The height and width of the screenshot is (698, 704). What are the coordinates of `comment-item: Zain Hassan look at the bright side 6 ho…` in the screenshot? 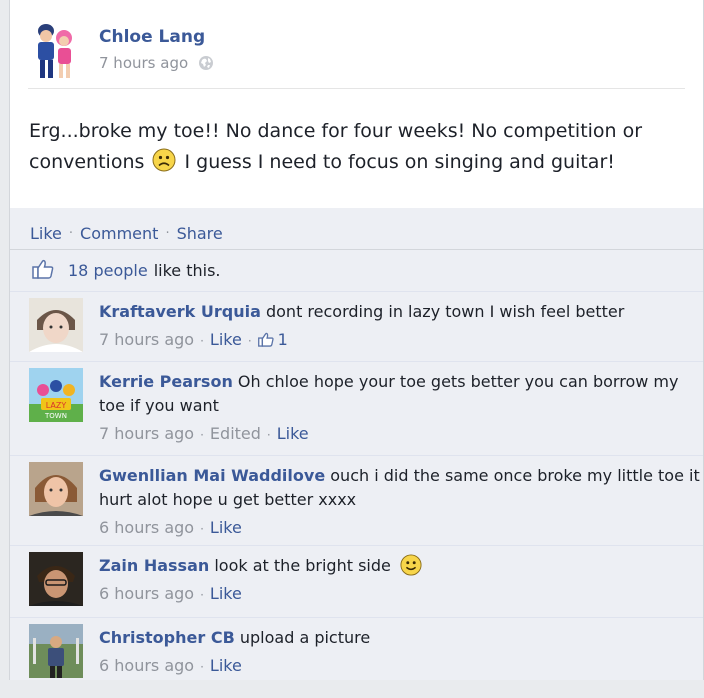 It's located at (356, 582).